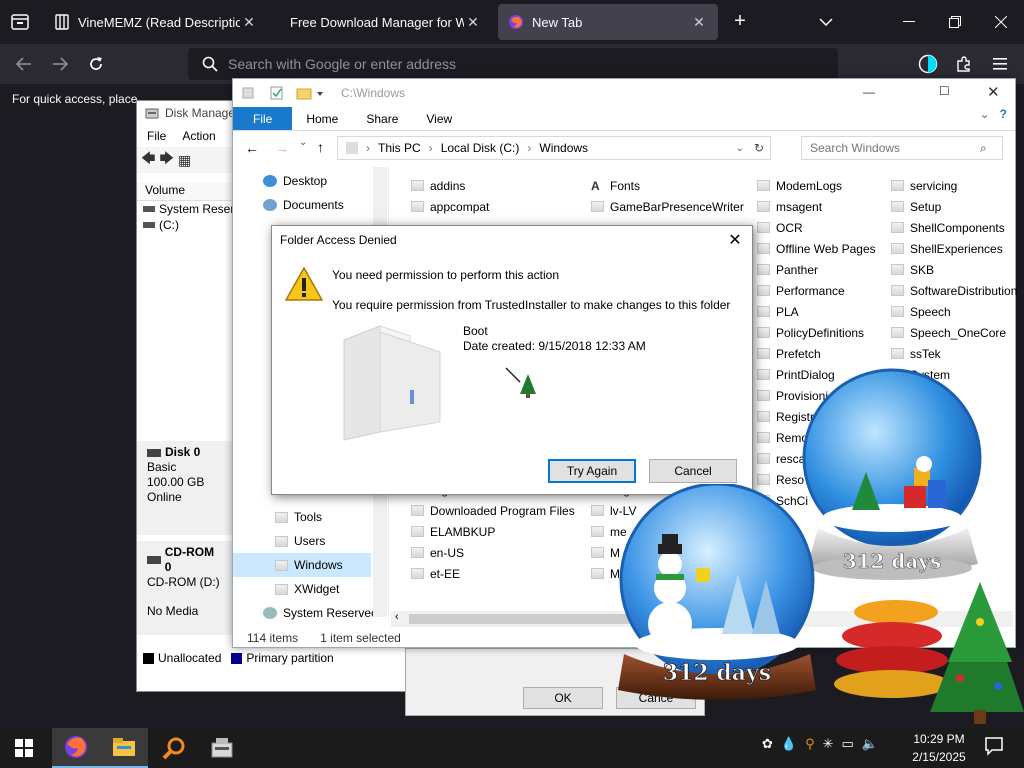 This screenshot has height=768, width=1024. What do you see at coordinates (816, 290) in the screenshot?
I see `list-item: Performance` at bounding box center [816, 290].